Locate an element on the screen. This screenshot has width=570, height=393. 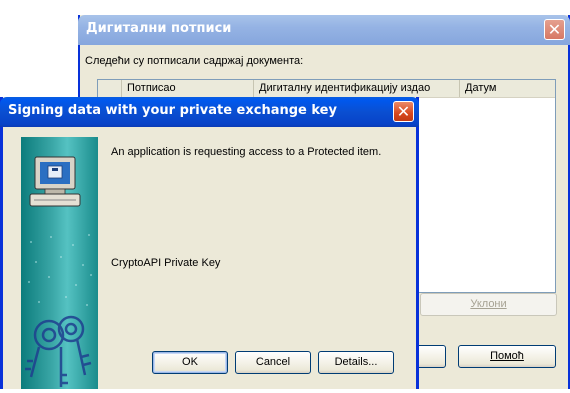
window-title: Дигитални потписи is located at coordinates (159, 28).